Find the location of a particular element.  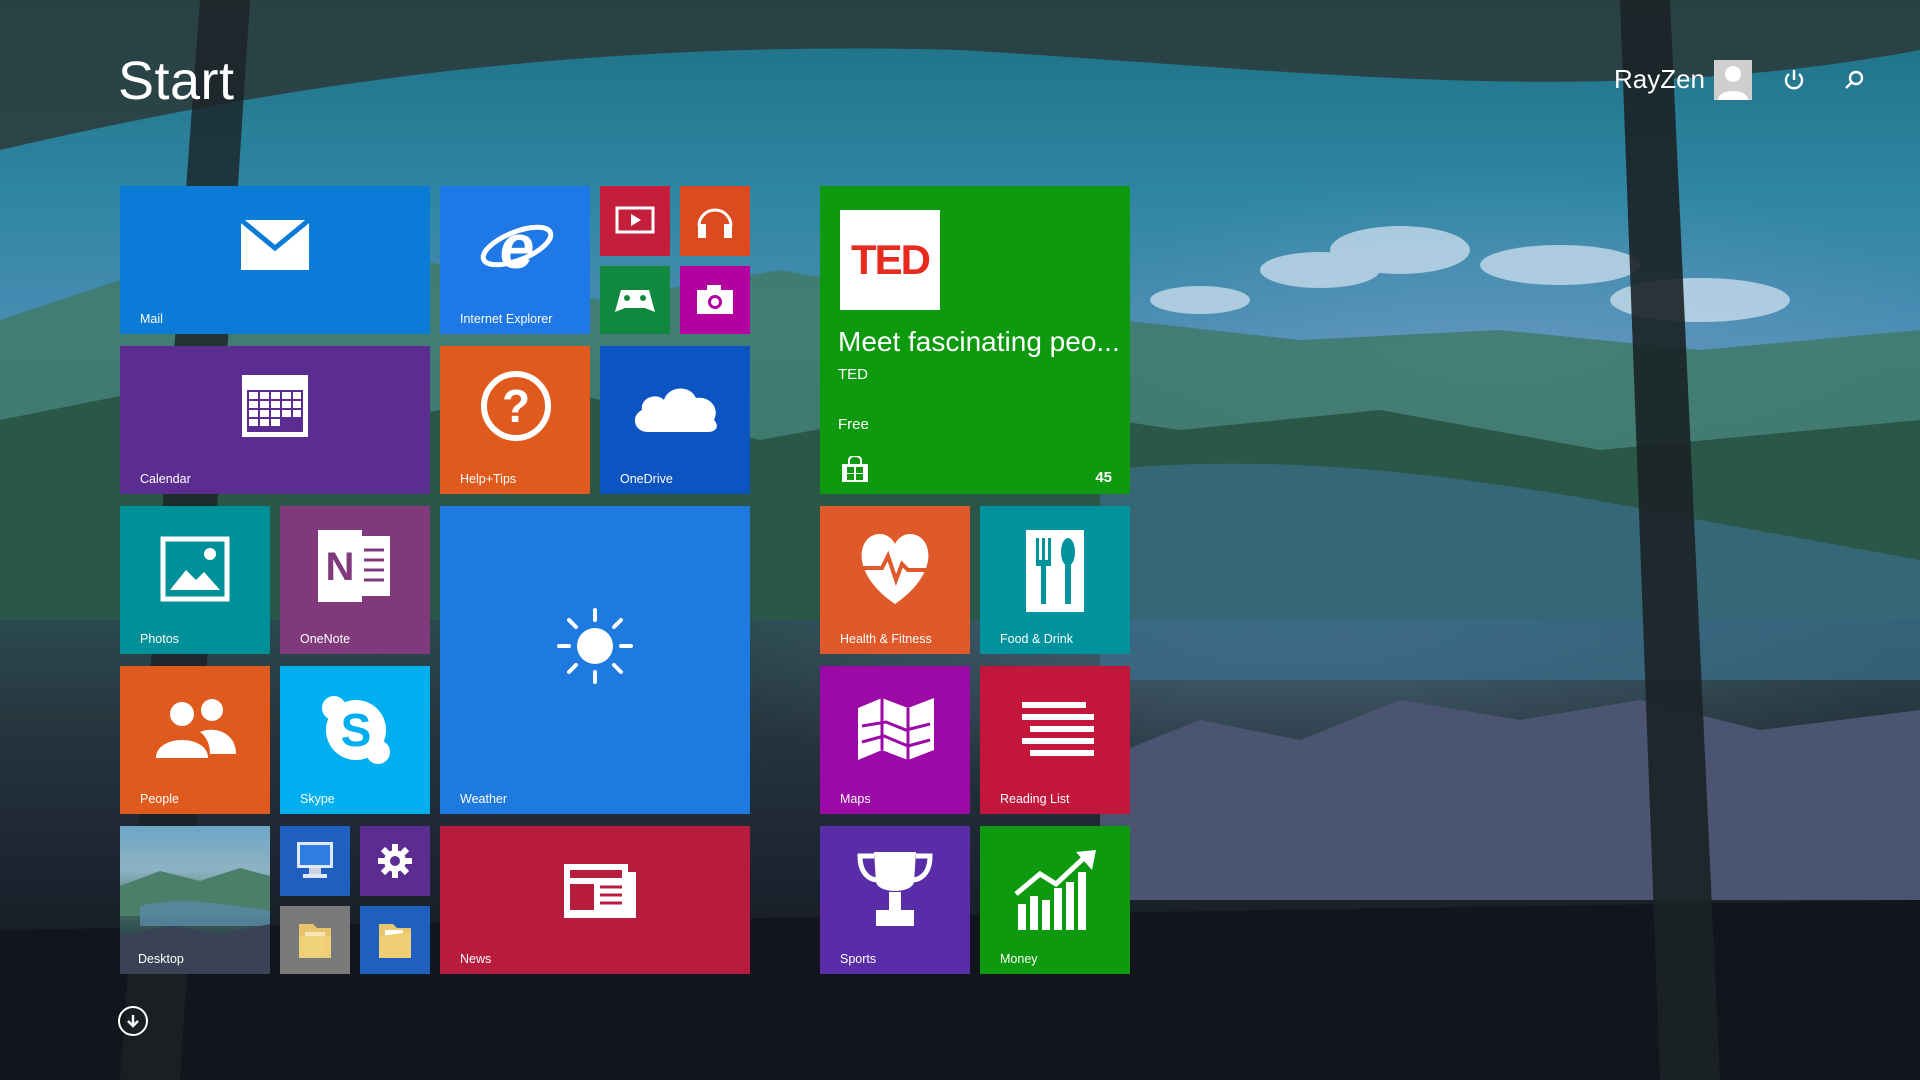

internet-explorer-label: Internet Explorer is located at coordinates (506, 319).